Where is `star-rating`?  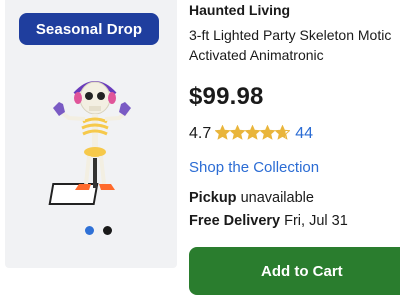
star-rating is located at coordinates (253, 134).